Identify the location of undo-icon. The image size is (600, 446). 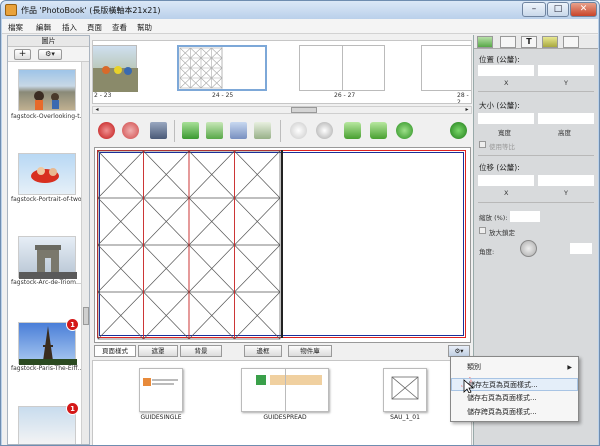
(106, 130).